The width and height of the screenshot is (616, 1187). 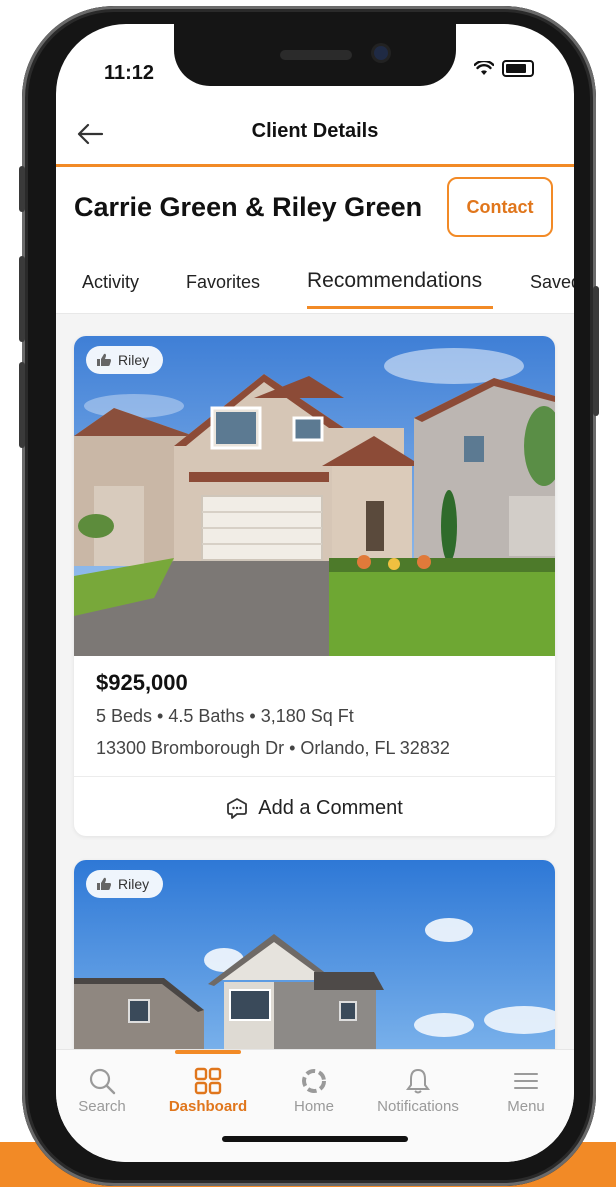 I want to click on tab-bar: Activity Favorites Recommendations Saved, so click(x=315, y=289).